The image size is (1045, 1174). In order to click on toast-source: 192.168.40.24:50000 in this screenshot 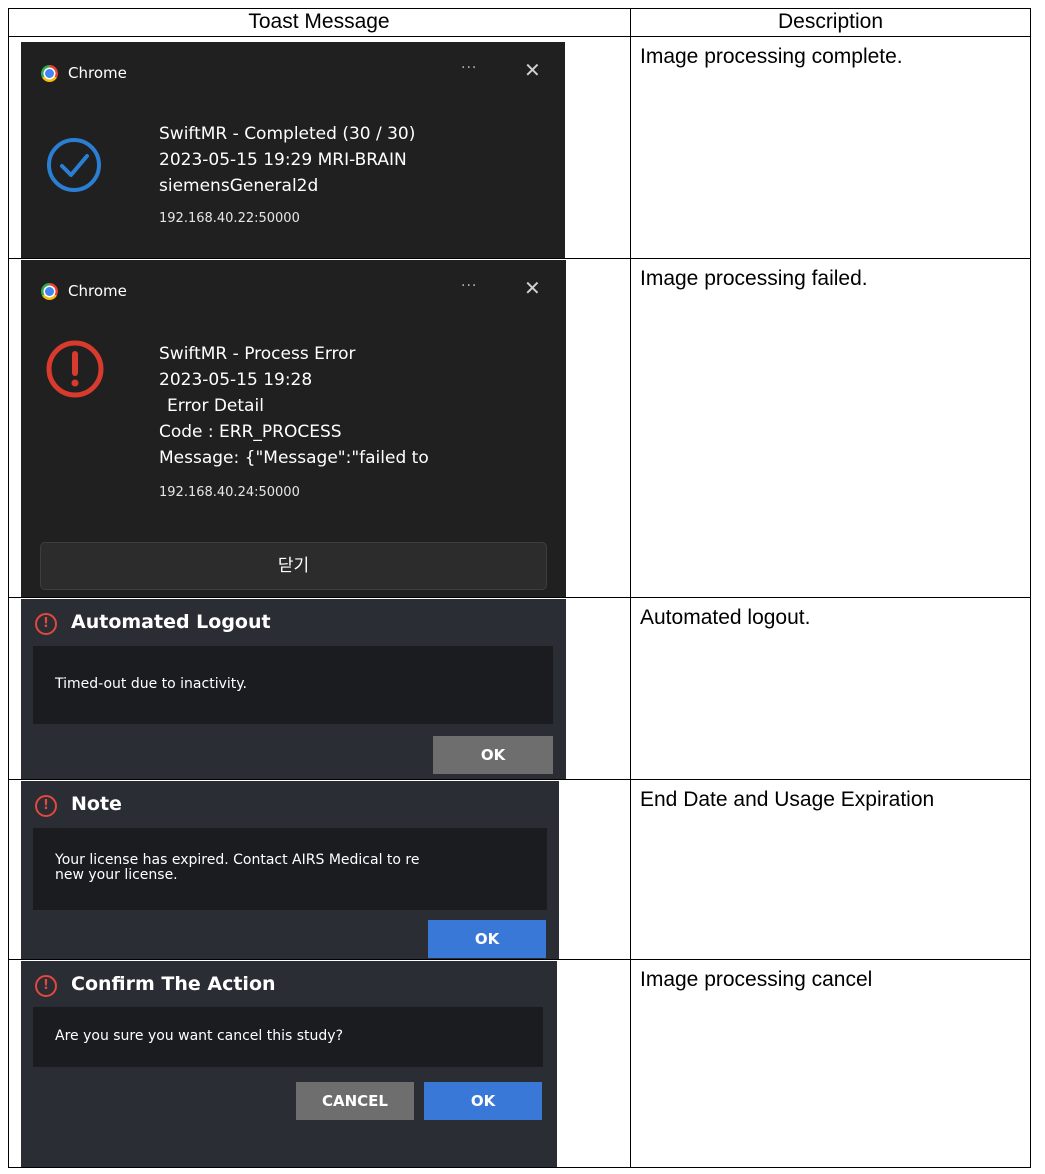, I will do `click(229, 492)`.